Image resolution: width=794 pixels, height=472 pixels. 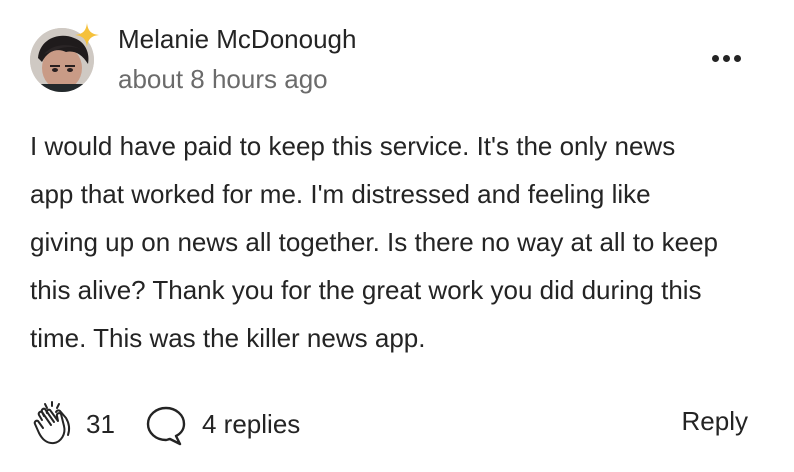 What do you see at coordinates (223, 79) in the screenshot?
I see `comment-timestamp: about 8 hours ago` at bounding box center [223, 79].